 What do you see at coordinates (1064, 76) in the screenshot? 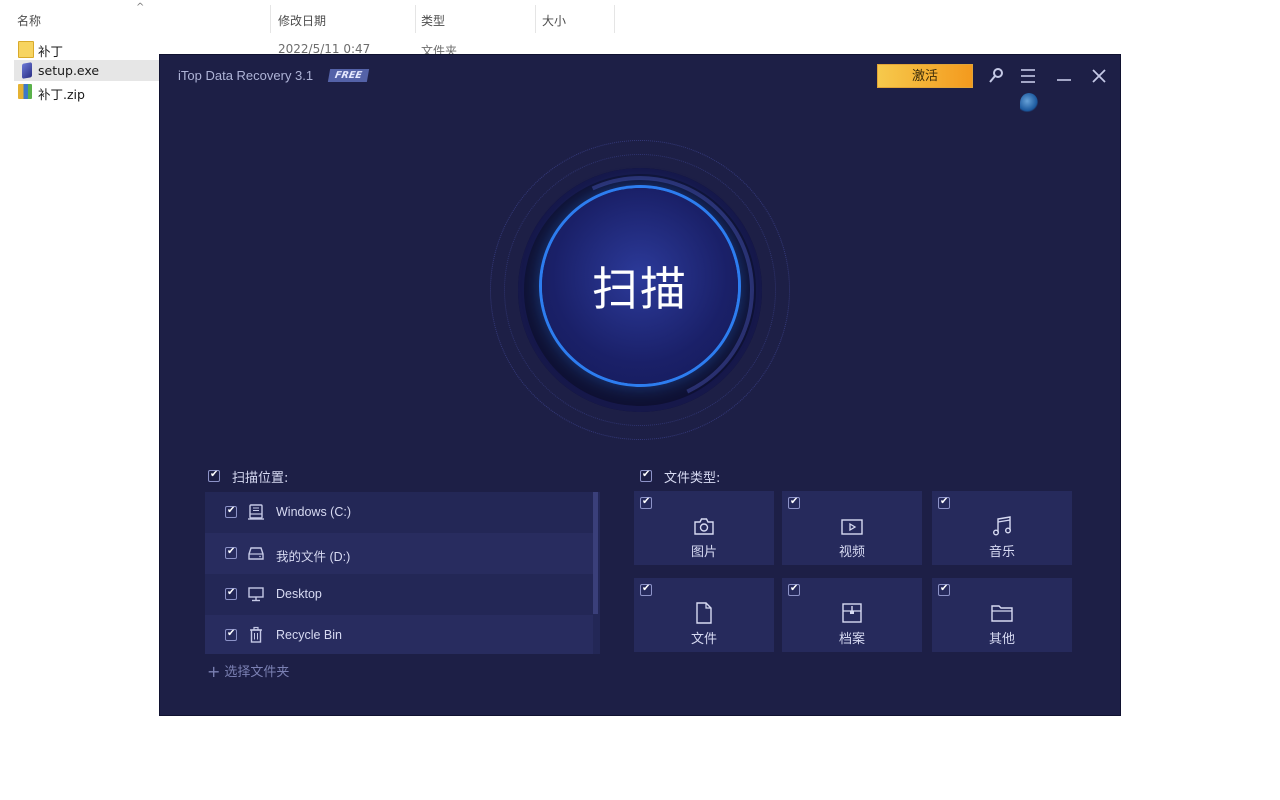
I see `minimize-icon` at bounding box center [1064, 76].